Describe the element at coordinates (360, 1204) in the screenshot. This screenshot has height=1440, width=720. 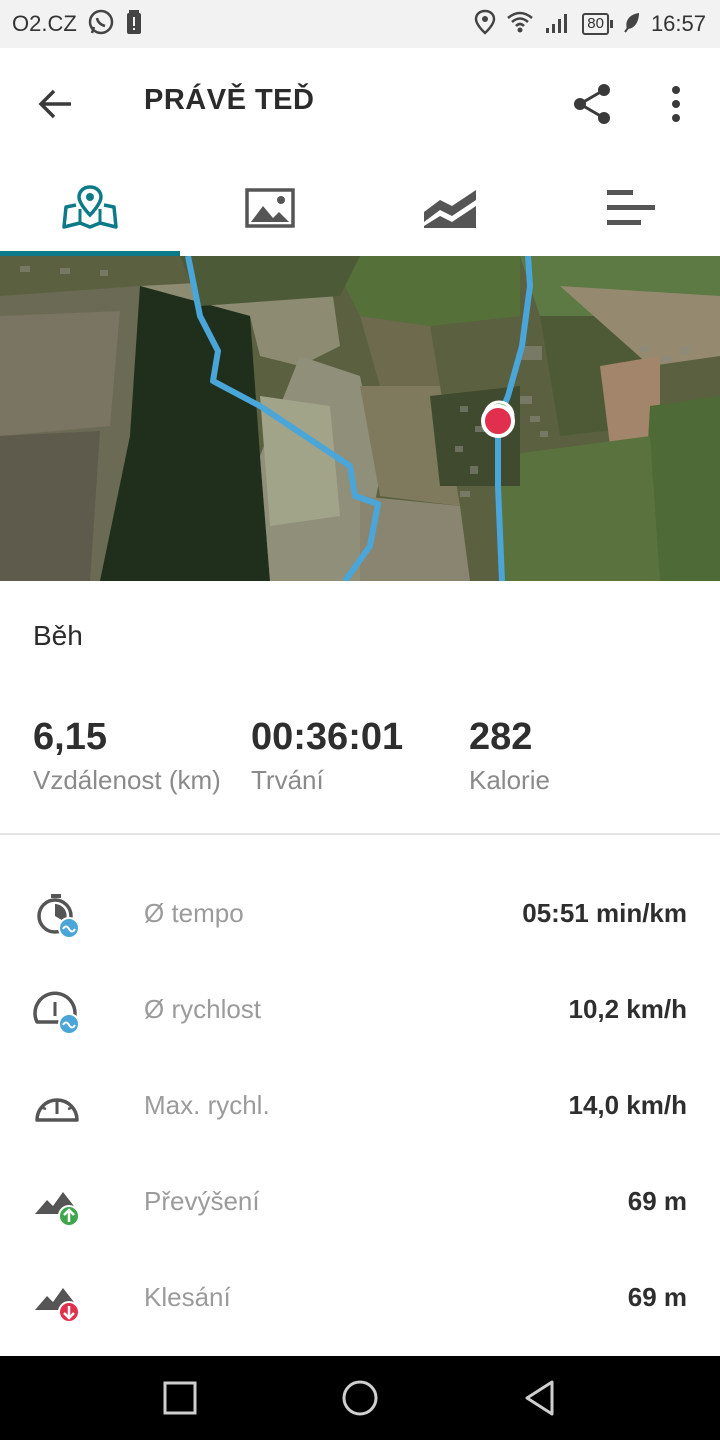
I see `detail-row-ascent: Převýšení 69 m` at that location.